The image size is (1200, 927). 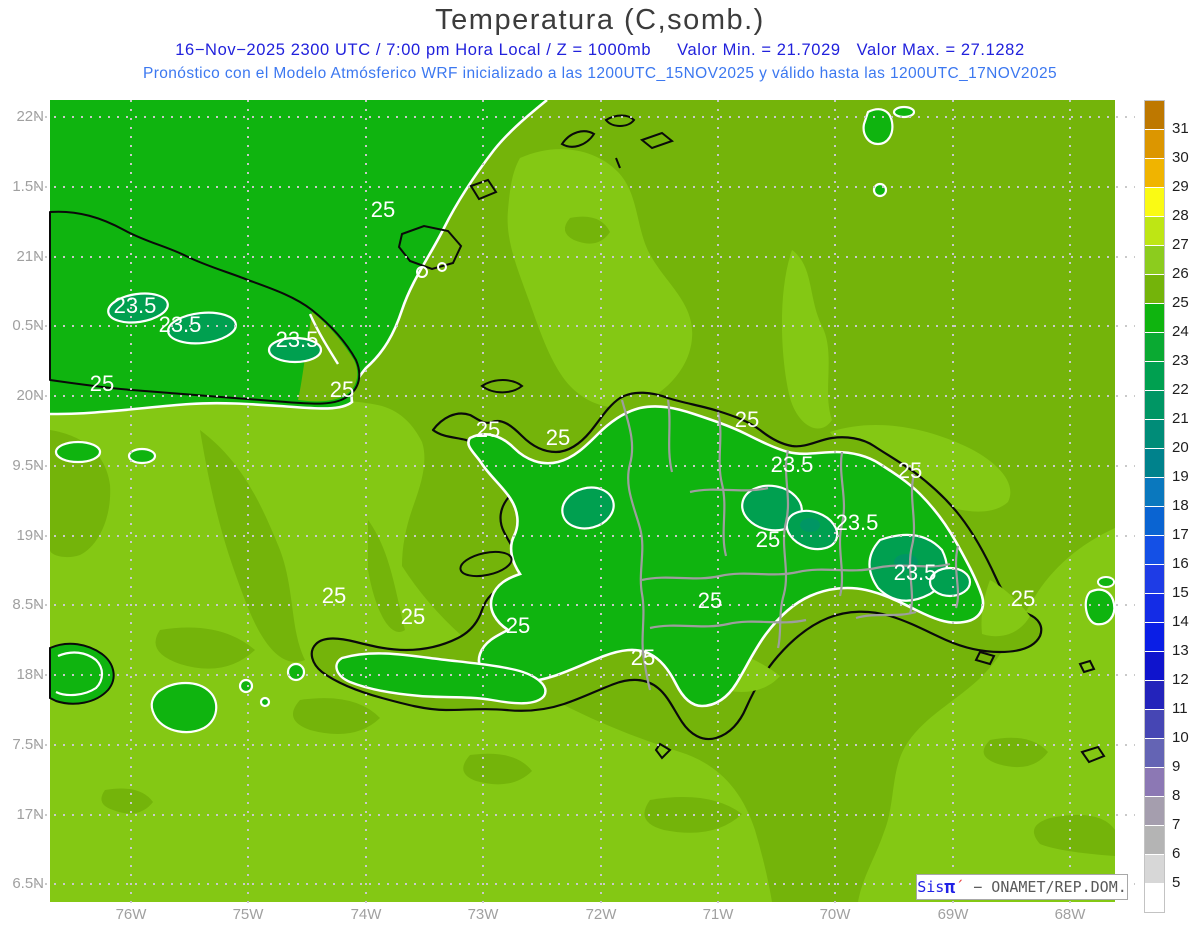 What do you see at coordinates (940, 50) in the screenshot?
I see `max-value-text: Valor Max. = 27.1282` at bounding box center [940, 50].